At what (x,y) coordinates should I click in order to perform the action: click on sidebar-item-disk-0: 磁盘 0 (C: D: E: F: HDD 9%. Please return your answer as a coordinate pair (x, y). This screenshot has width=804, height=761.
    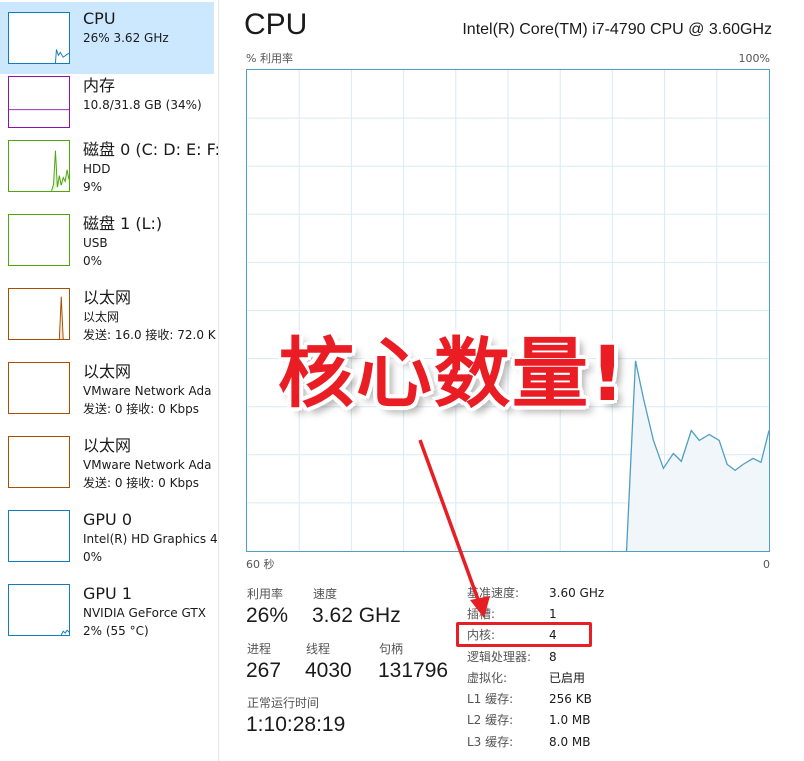
    Looking at the image, I should click on (109, 176).